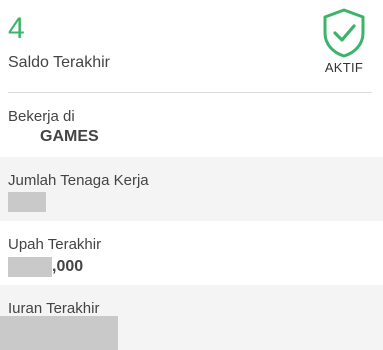  I want to click on redacted-contribution-value, so click(59, 333).